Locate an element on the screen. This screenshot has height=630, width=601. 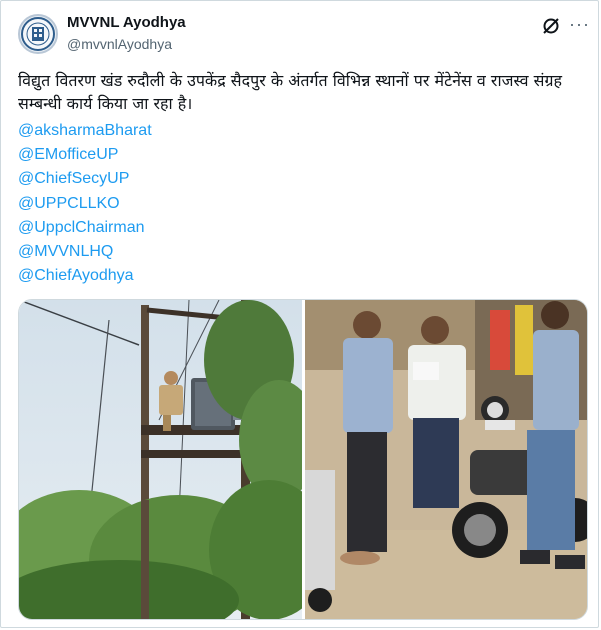
author-handle: @mvvnlAyodhya is located at coordinates (119, 44).